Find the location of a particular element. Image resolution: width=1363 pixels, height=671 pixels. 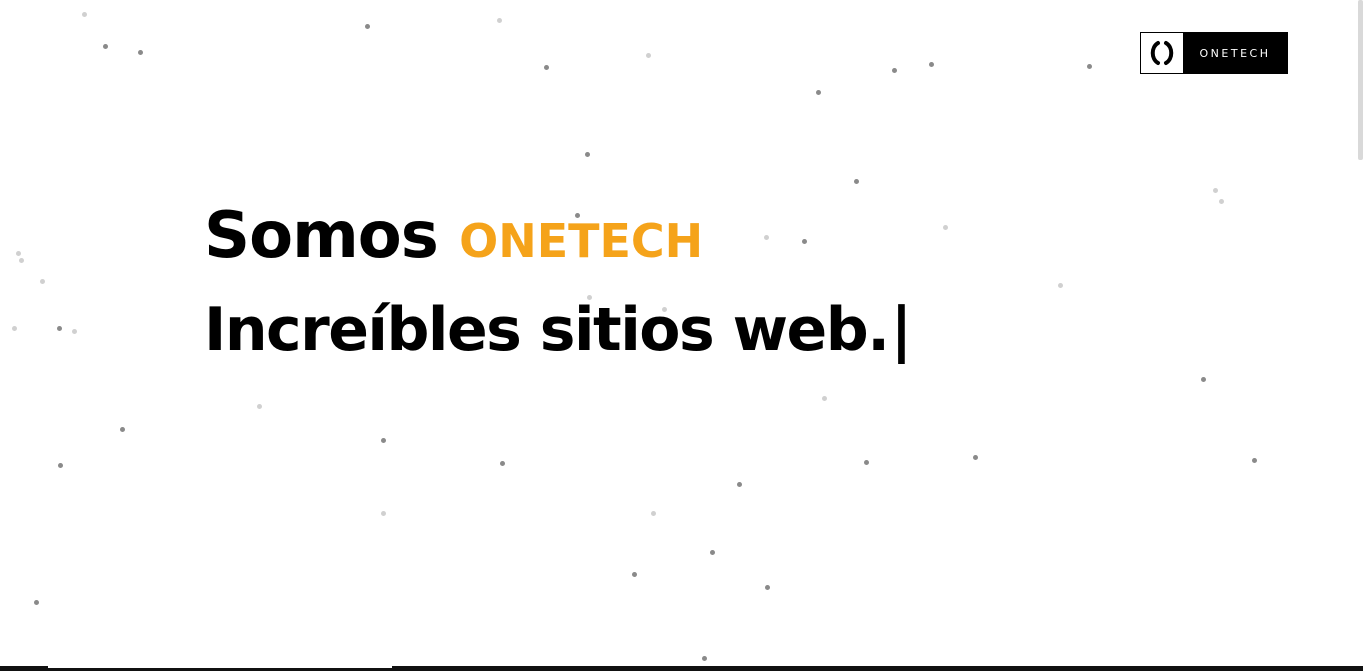

bottom-bar is located at coordinates (681, 668).